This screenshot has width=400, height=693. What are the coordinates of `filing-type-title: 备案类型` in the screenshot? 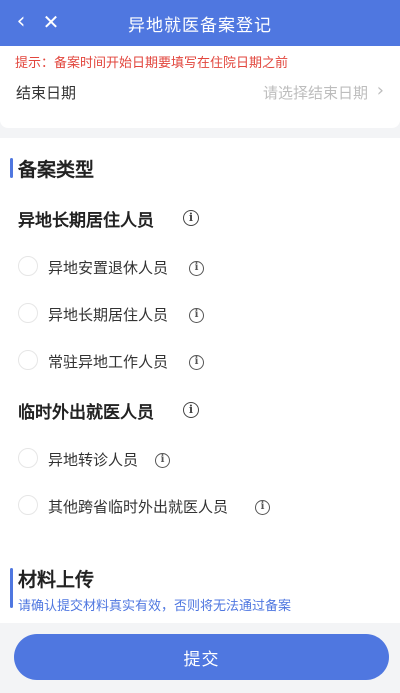 It's located at (56, 170).